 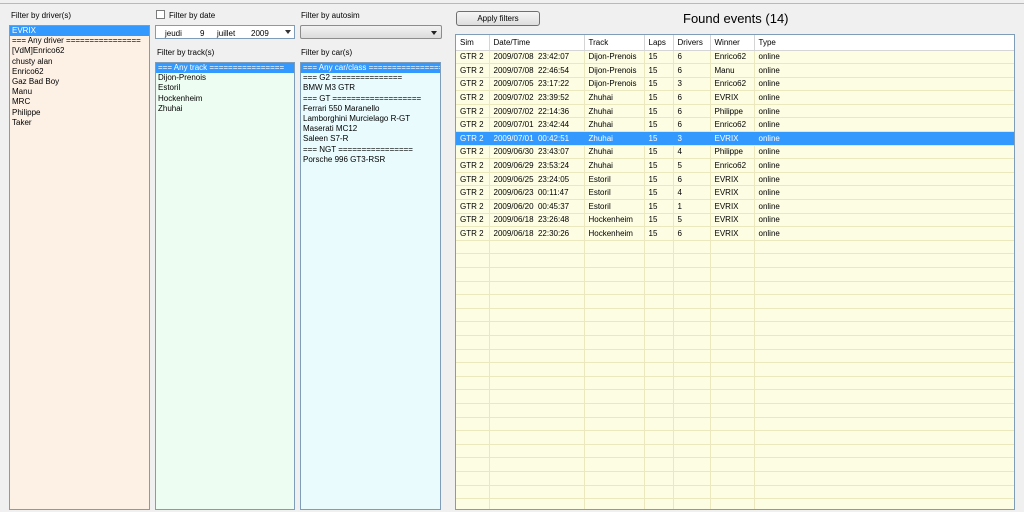 What do you see at coordinates (370, 88) in the screenshot?
I see `car-list-item: BMW M3 GTR` at bounding box center [370, 88].